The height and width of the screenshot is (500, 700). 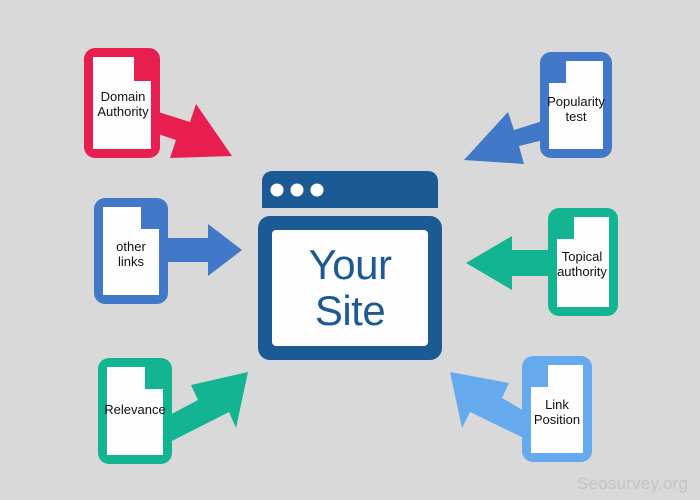 I want to click on browser-layer, so click(x=350, y=265).